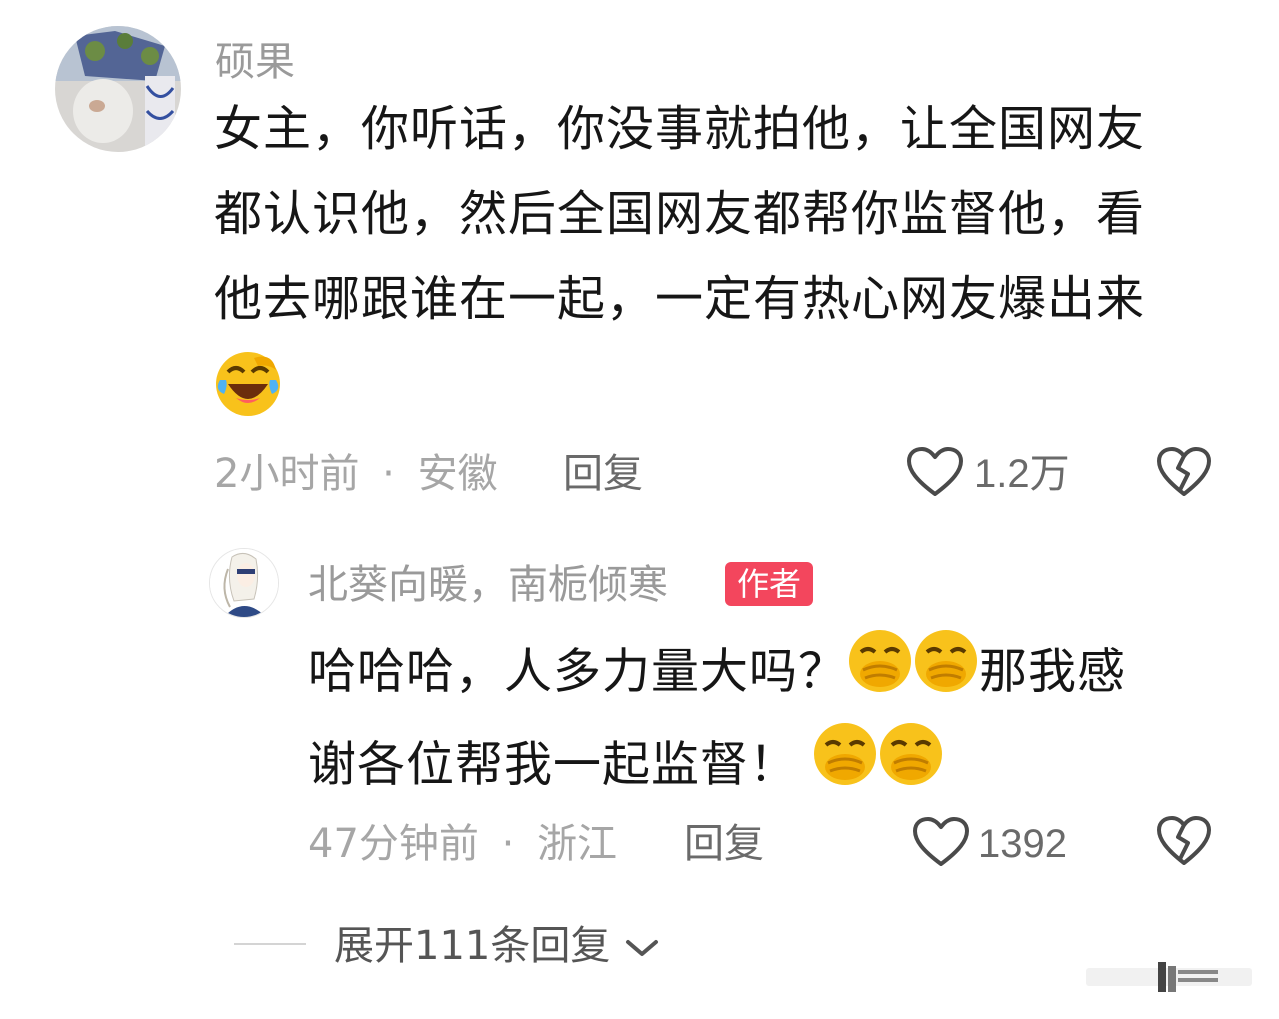 This screenshot has height=1019, width=1279. Describe the element at coordinates (724, 844) in the screenshot. I see `reply-reply-button: 回复` at that location.